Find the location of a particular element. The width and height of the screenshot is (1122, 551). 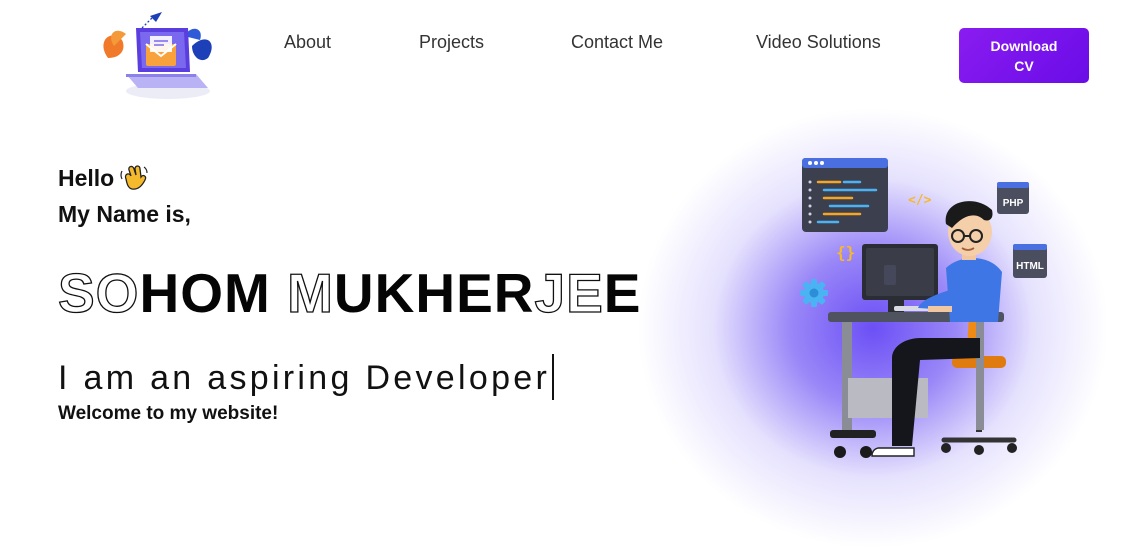

typing-caret is located at coordinates (553, 377).